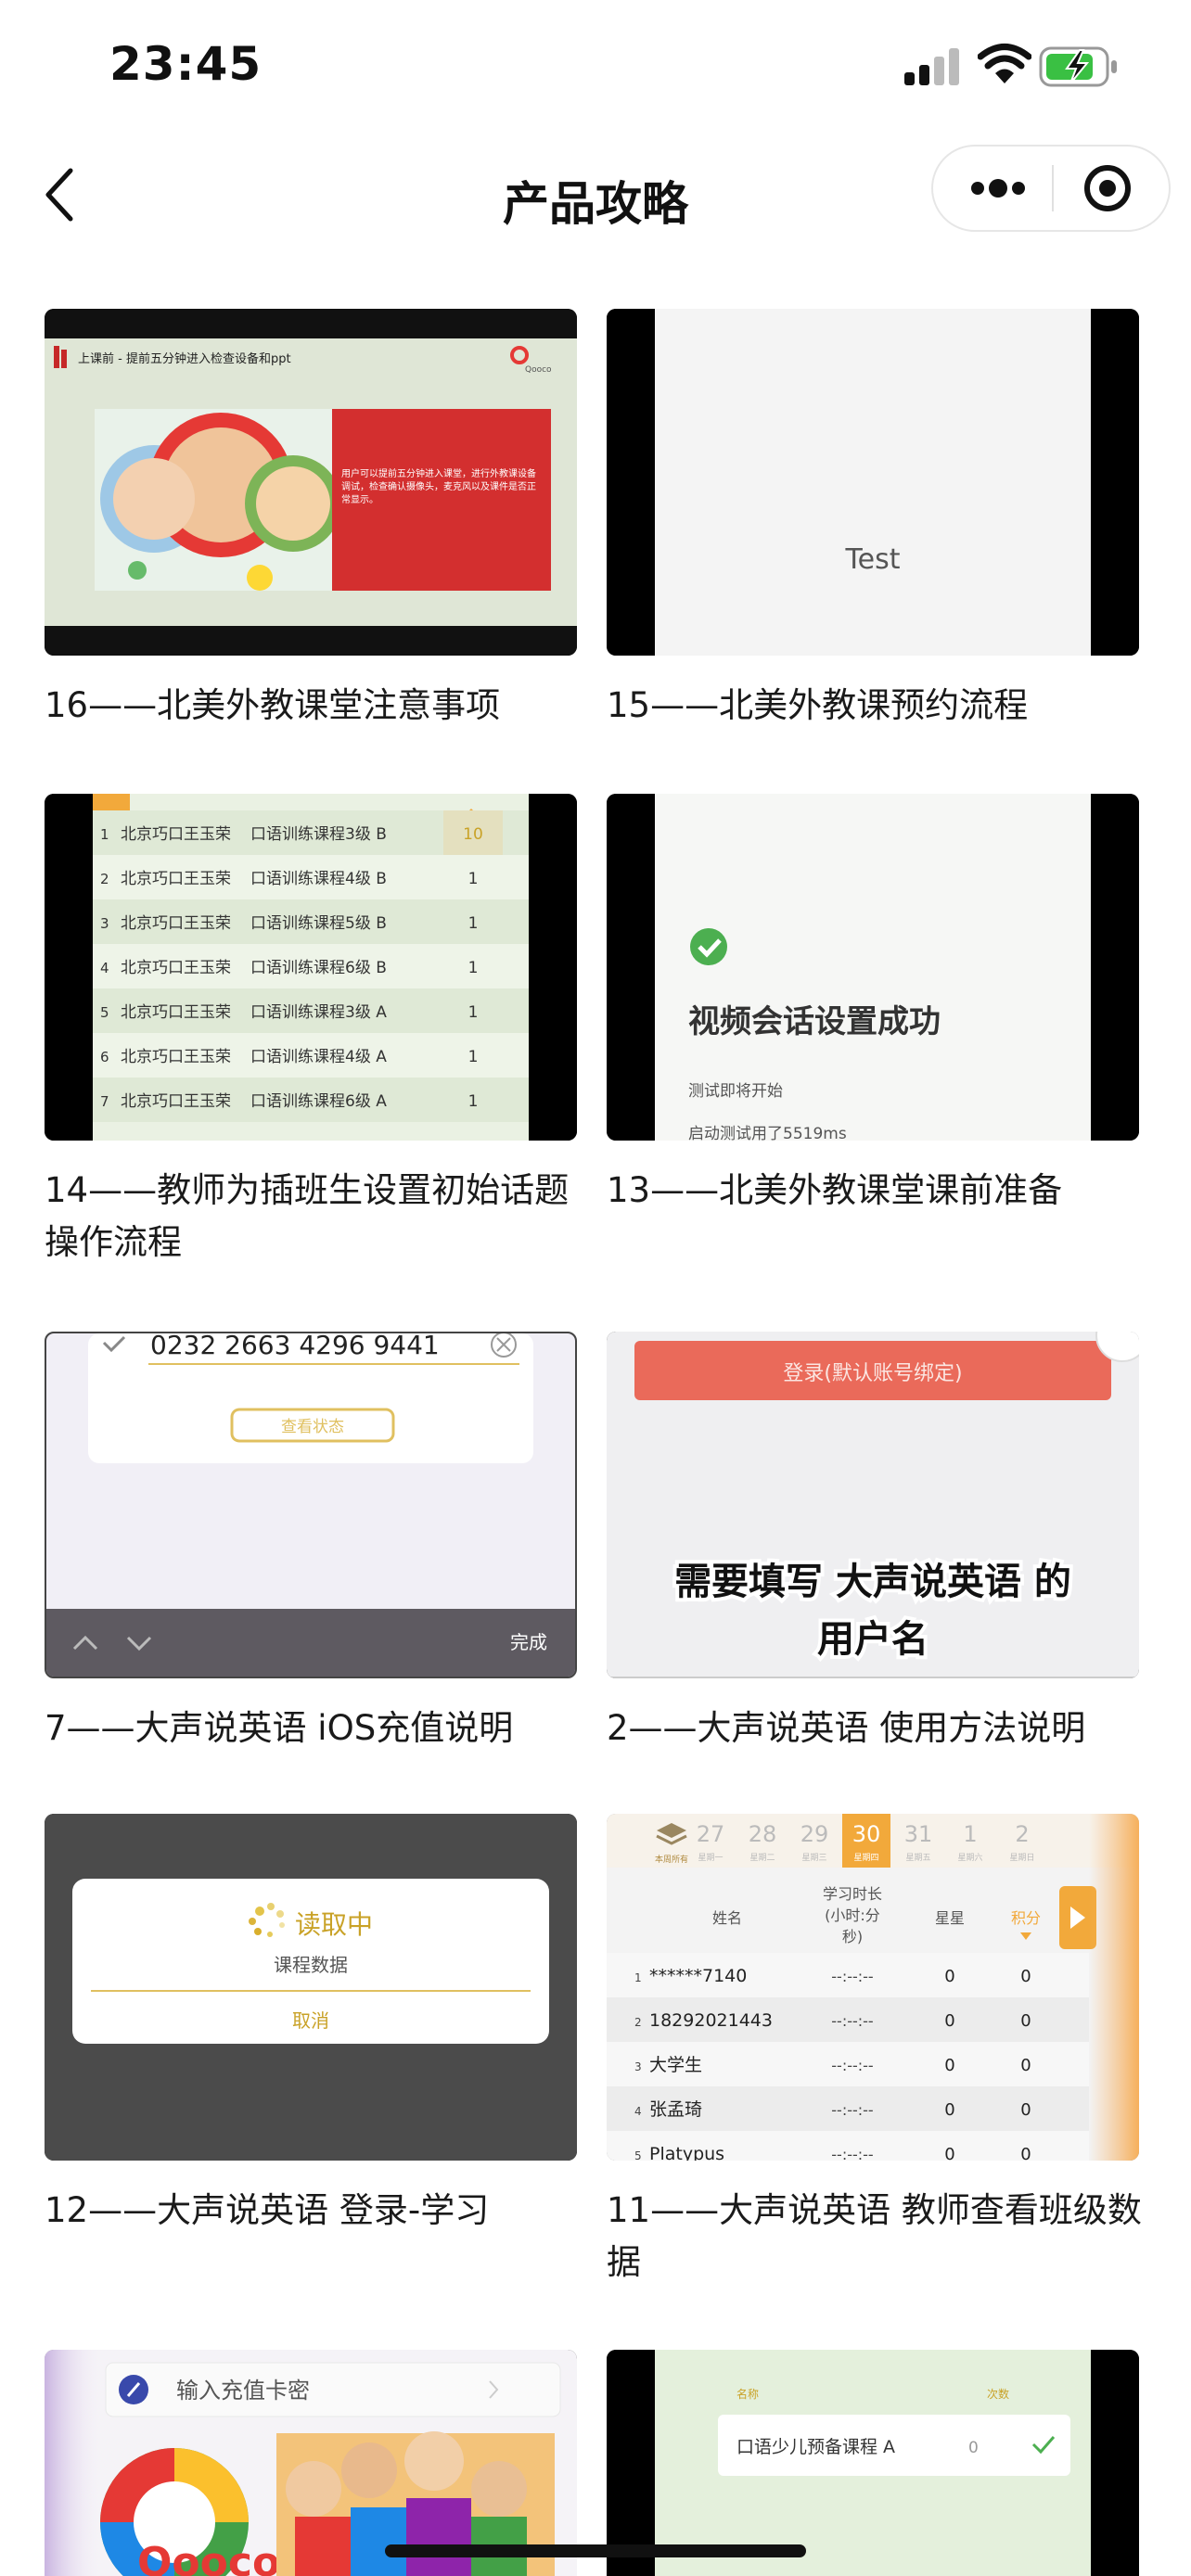 The image size is (1191, 2576). I want to click on day-number: 28, so click(763, 1834).